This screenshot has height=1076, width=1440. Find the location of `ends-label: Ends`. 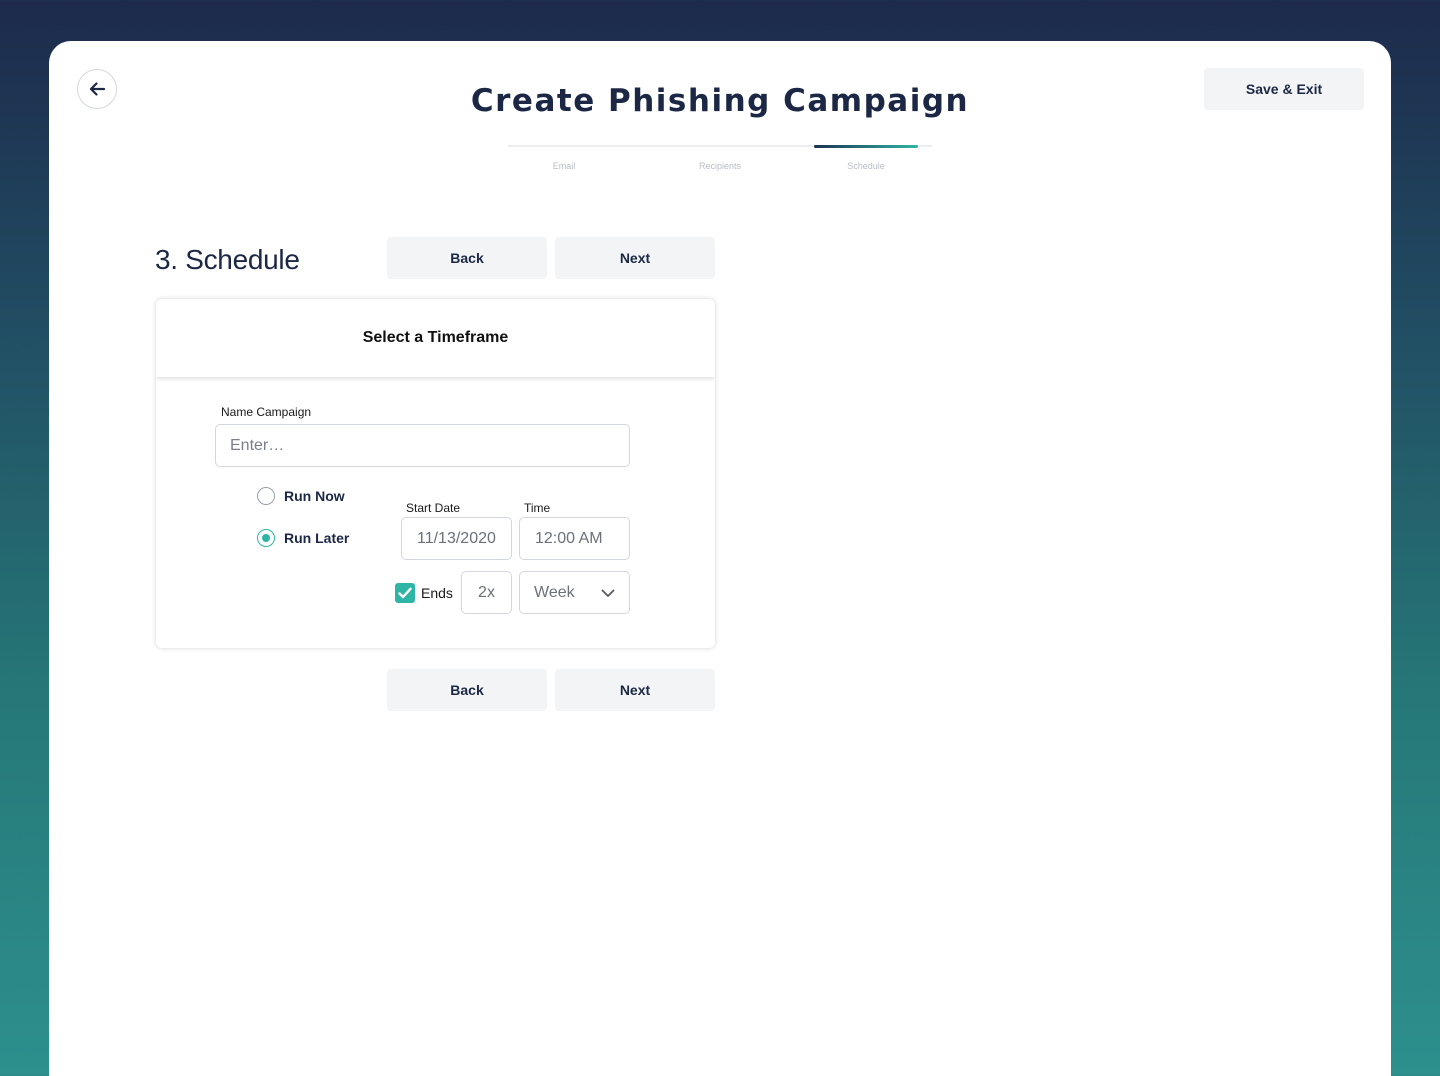

ends-label: Ends is located at coordinates (437, 593).